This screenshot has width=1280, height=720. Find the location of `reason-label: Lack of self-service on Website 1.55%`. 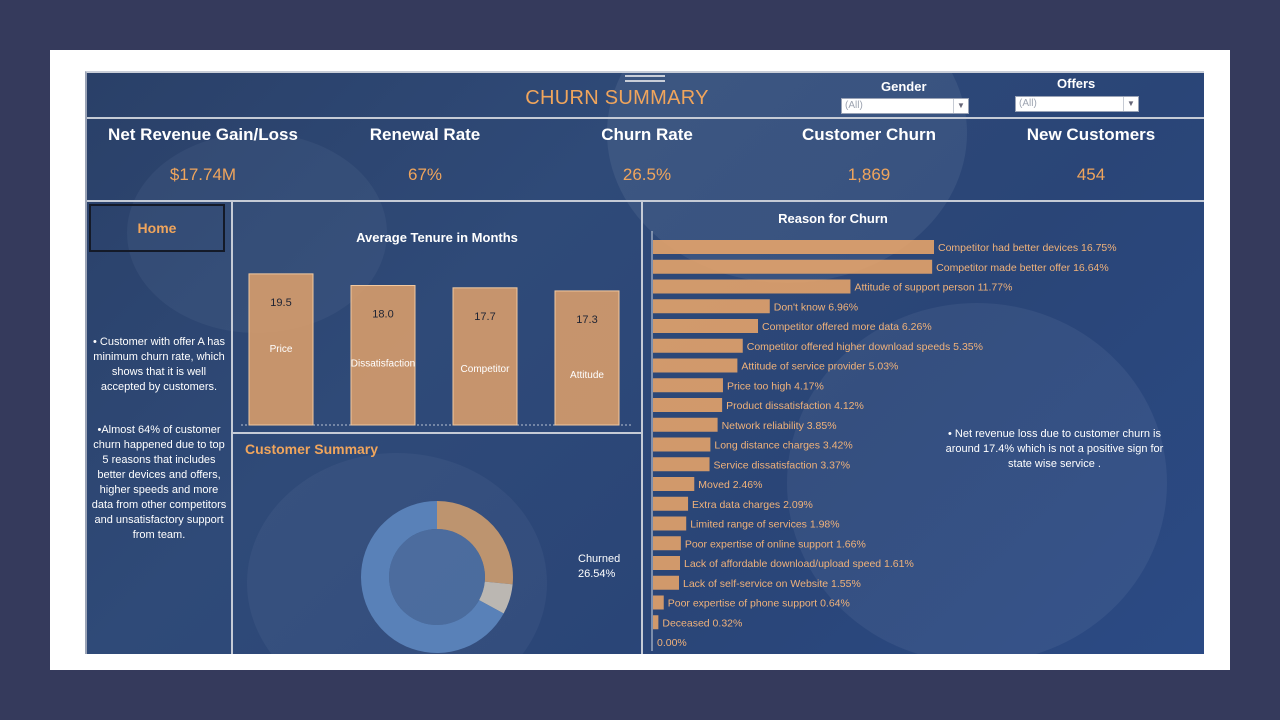

reason-label: Lack of self-service on Website 1.55% is located at coordinates (772, 584).